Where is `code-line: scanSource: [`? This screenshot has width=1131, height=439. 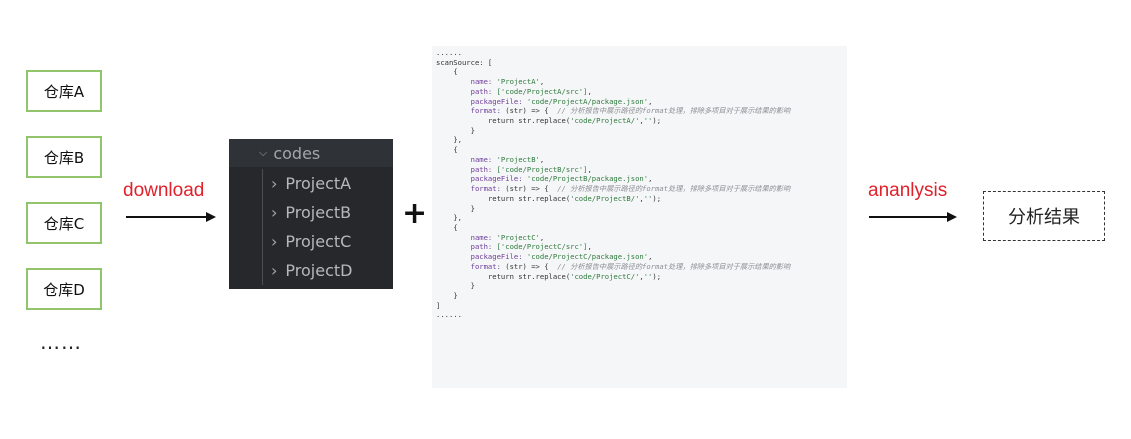
code-line: scanSource: [ is located at coordinates (641, 63).